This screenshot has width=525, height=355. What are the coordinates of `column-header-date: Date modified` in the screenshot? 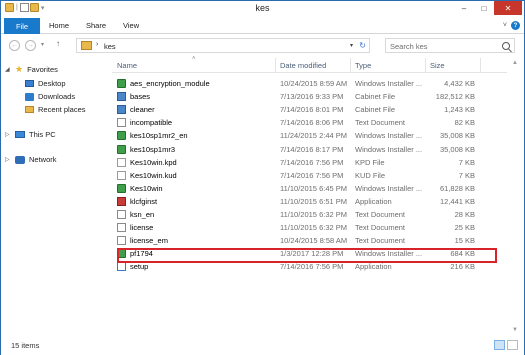 It's located at (303, 65).